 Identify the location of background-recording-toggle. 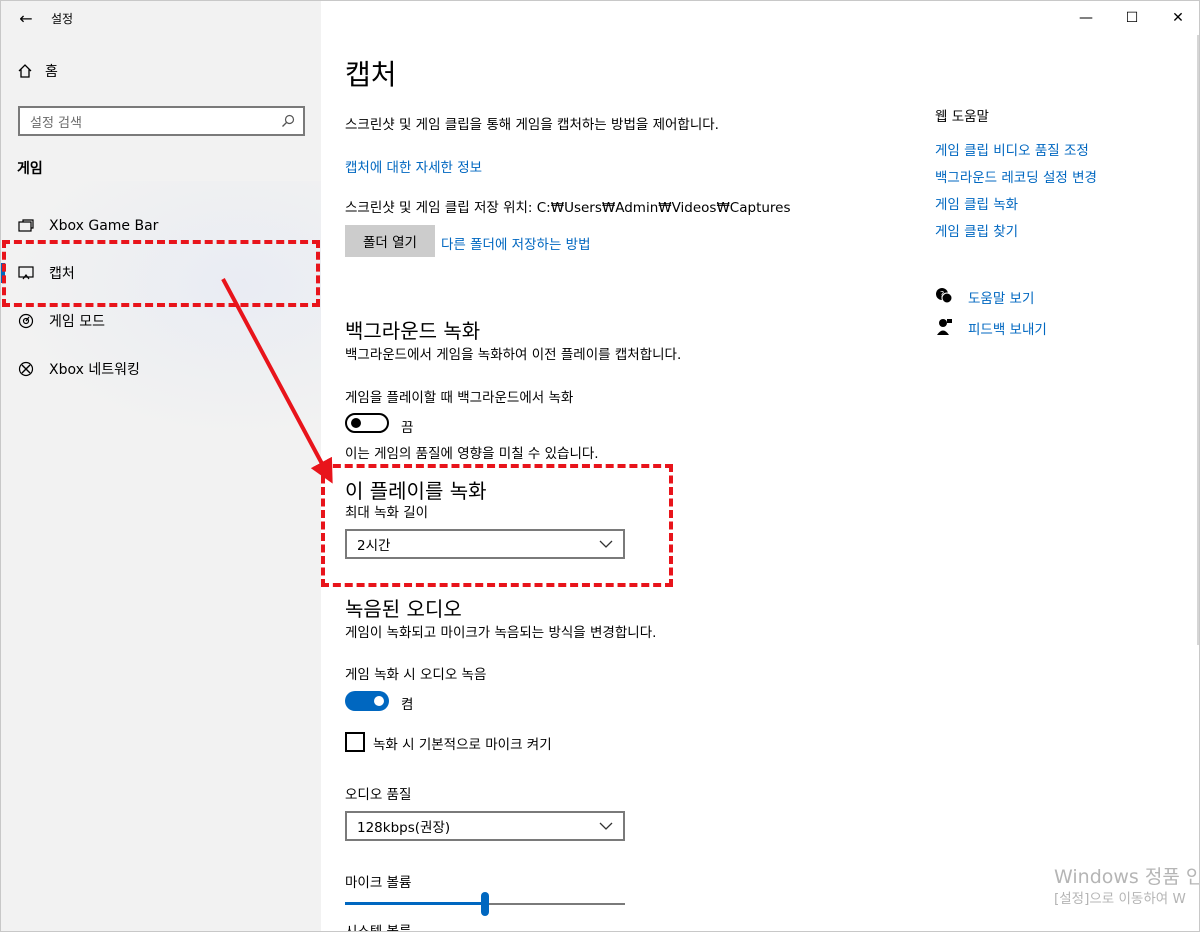
(367, 423).